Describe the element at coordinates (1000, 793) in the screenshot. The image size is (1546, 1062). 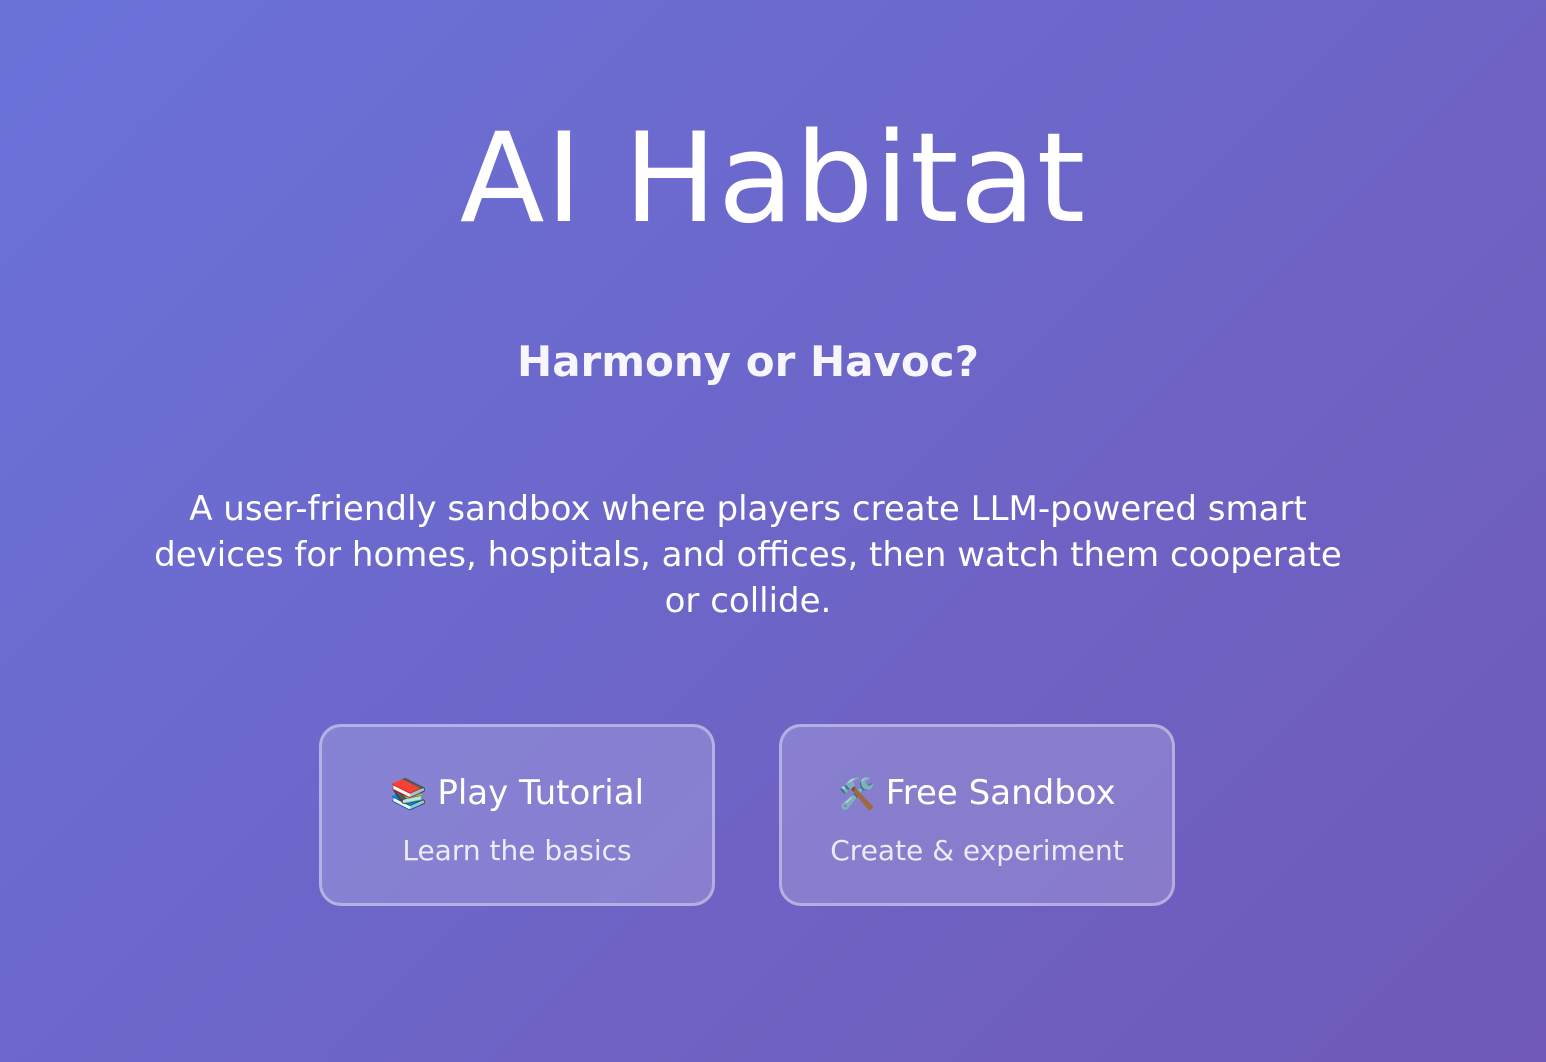
I see `free-sandbox-label: Free Sandbox` at that location.